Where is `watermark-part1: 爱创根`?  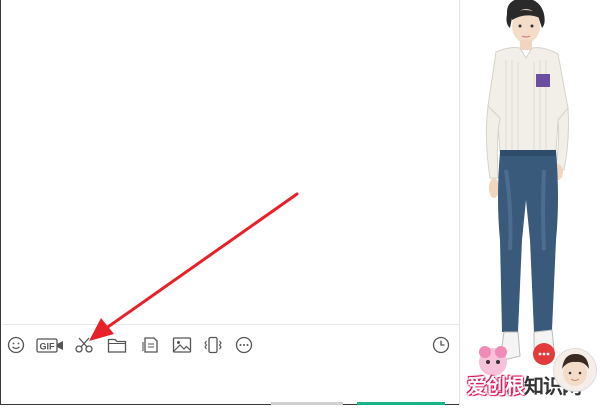 watermark-part1: 爱创根 is located at coordinates (496, 387).